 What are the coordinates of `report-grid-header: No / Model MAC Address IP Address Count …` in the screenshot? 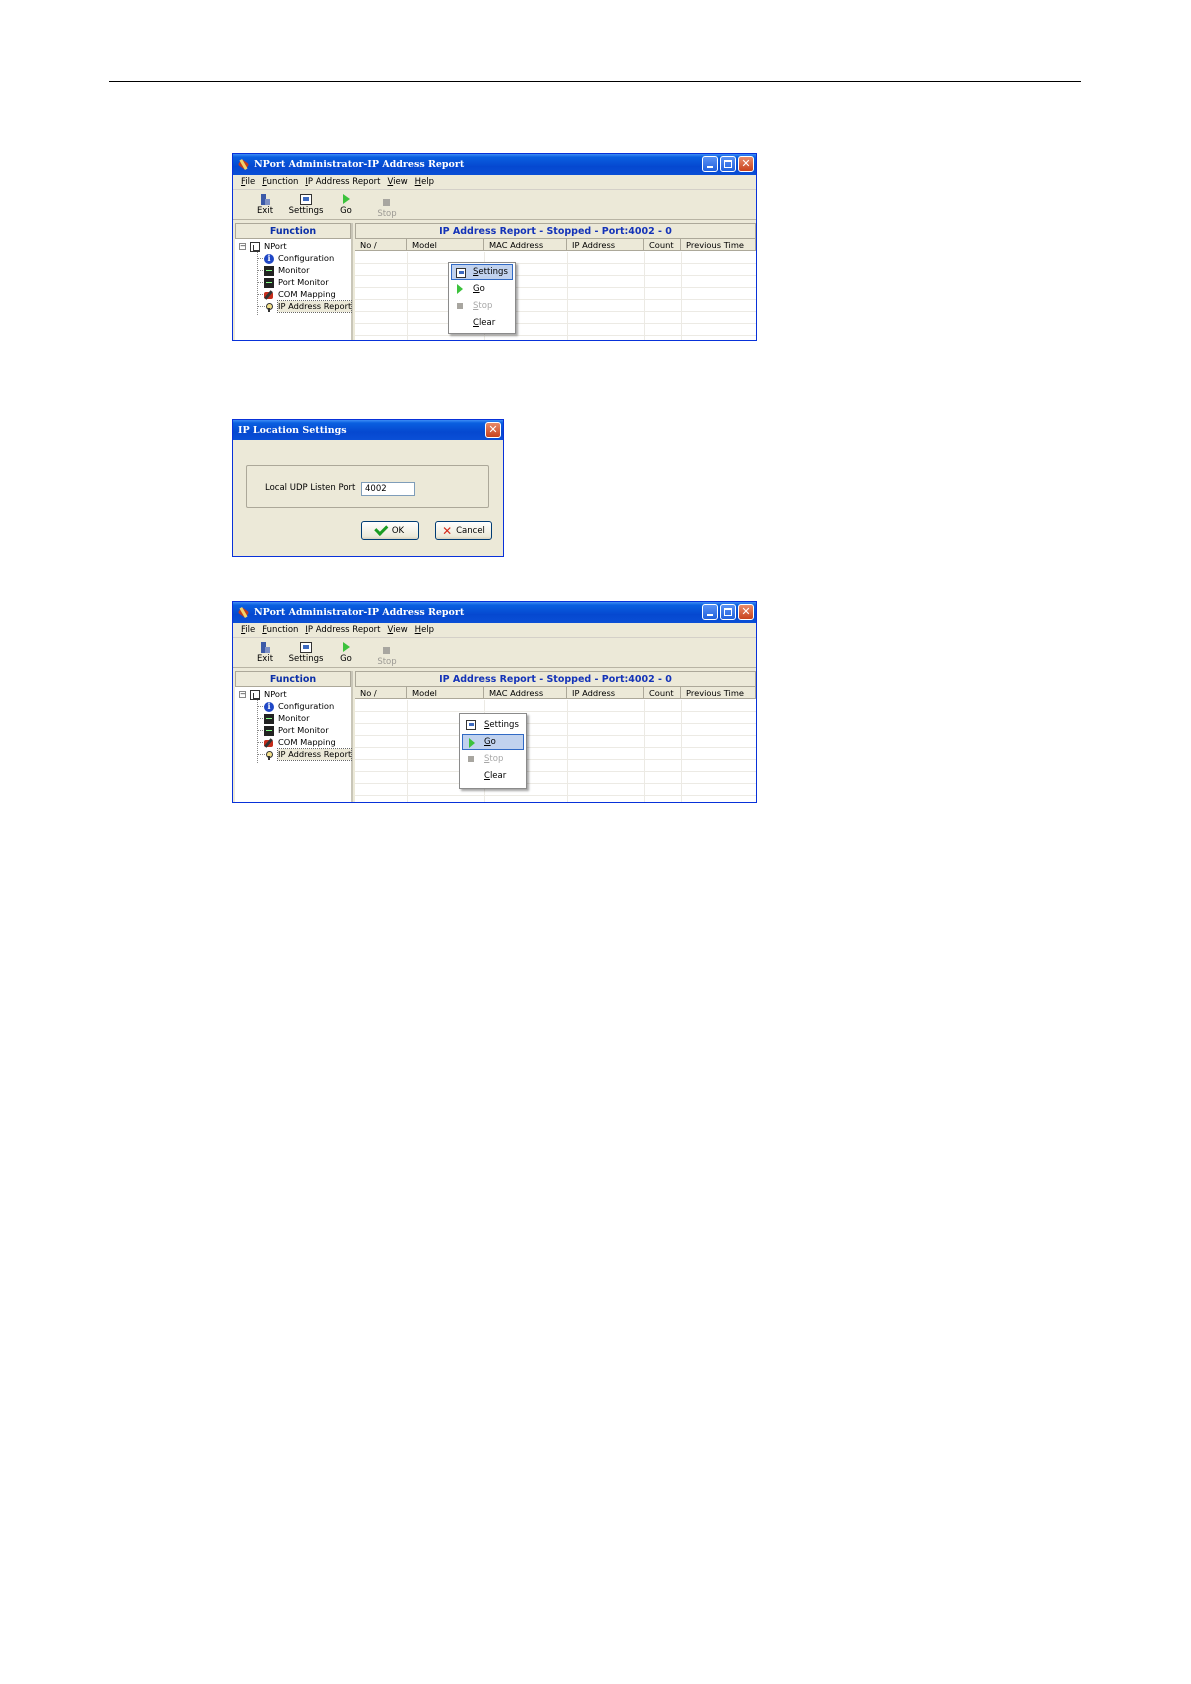 It's located at (555, 693).